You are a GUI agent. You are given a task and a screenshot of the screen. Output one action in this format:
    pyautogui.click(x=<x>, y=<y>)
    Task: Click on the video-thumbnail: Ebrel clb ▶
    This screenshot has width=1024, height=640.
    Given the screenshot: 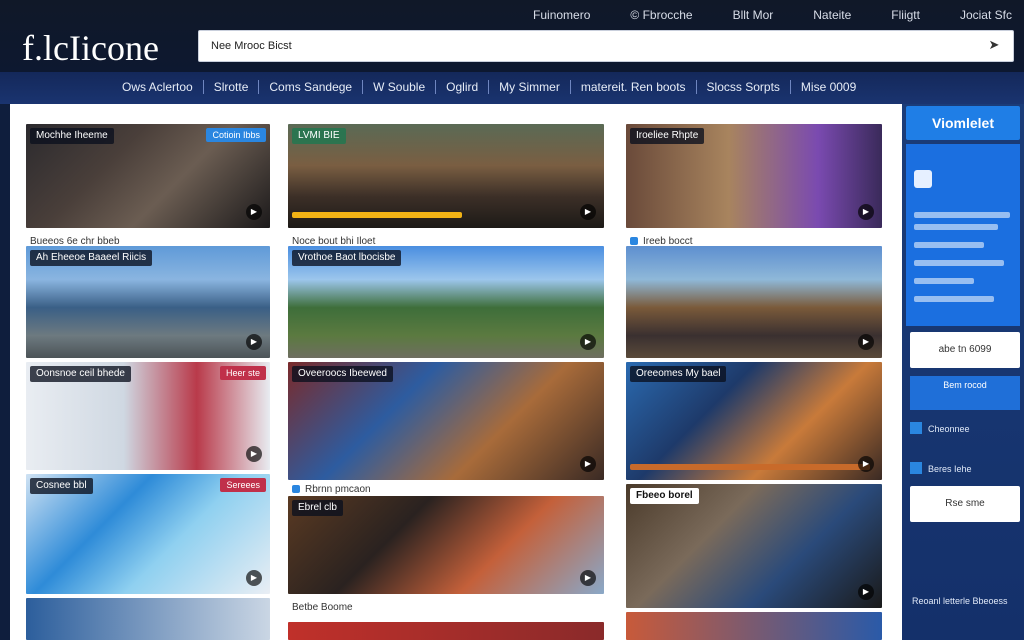 What is the action you would take?
    pyautogui.click(x=446, y=545)
    